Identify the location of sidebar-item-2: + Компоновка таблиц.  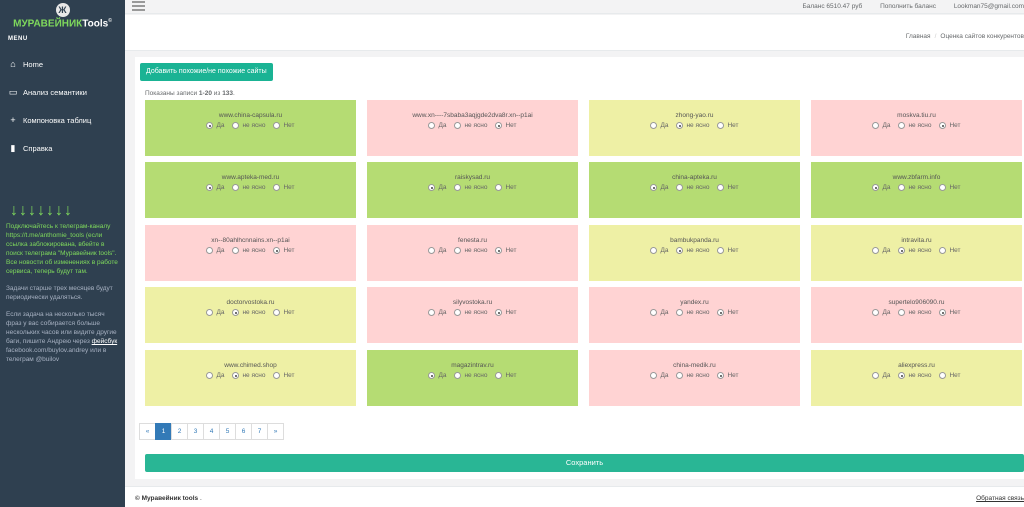
(62, 120).